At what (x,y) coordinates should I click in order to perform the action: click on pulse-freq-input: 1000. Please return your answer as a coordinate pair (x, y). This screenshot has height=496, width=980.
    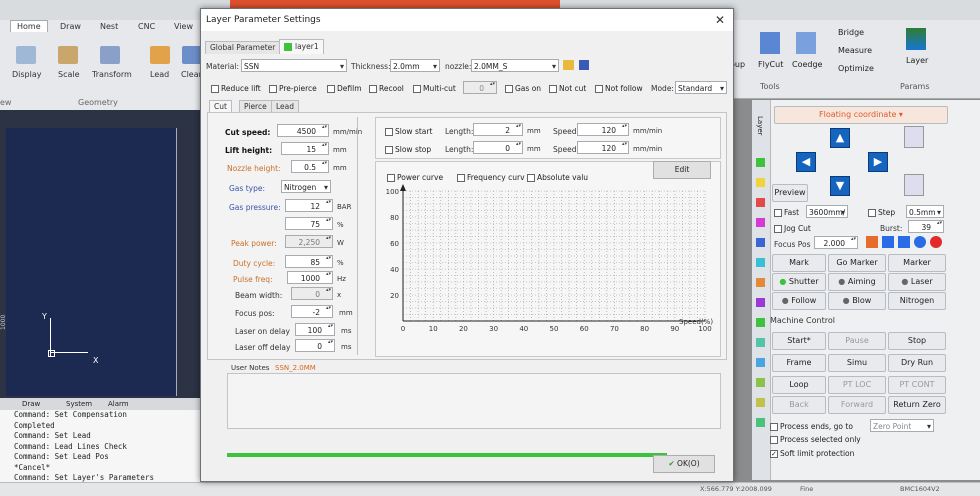
    Looking at the image, I should click on (310, 277).